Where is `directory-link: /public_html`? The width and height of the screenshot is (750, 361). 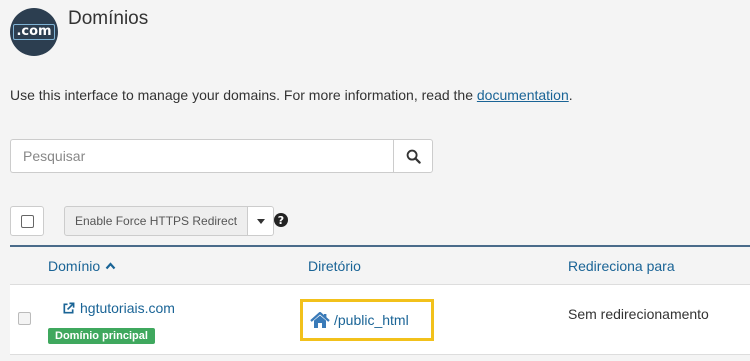
directory-link: /public_html is located at coordinates (367, 320).